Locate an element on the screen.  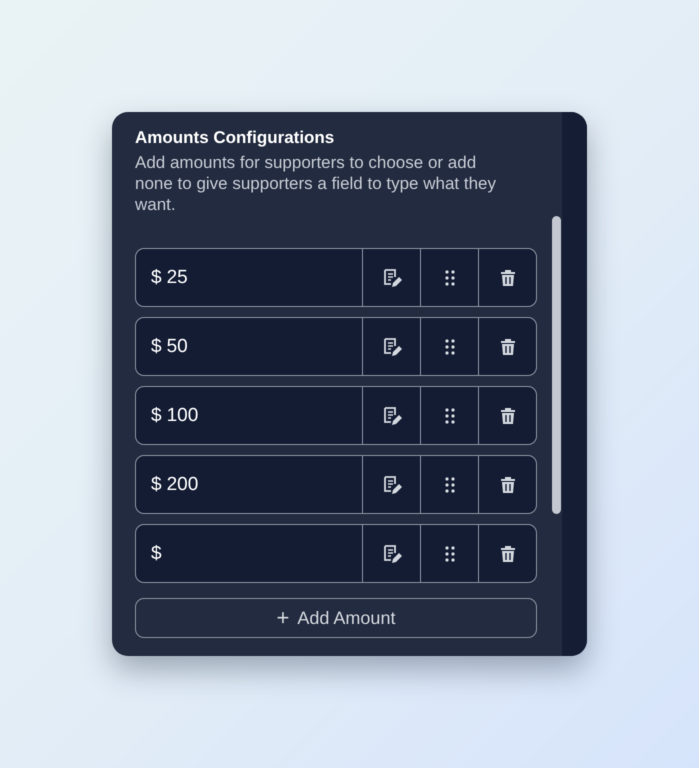
amount-input: 50 is located at coordinates (241, 347).